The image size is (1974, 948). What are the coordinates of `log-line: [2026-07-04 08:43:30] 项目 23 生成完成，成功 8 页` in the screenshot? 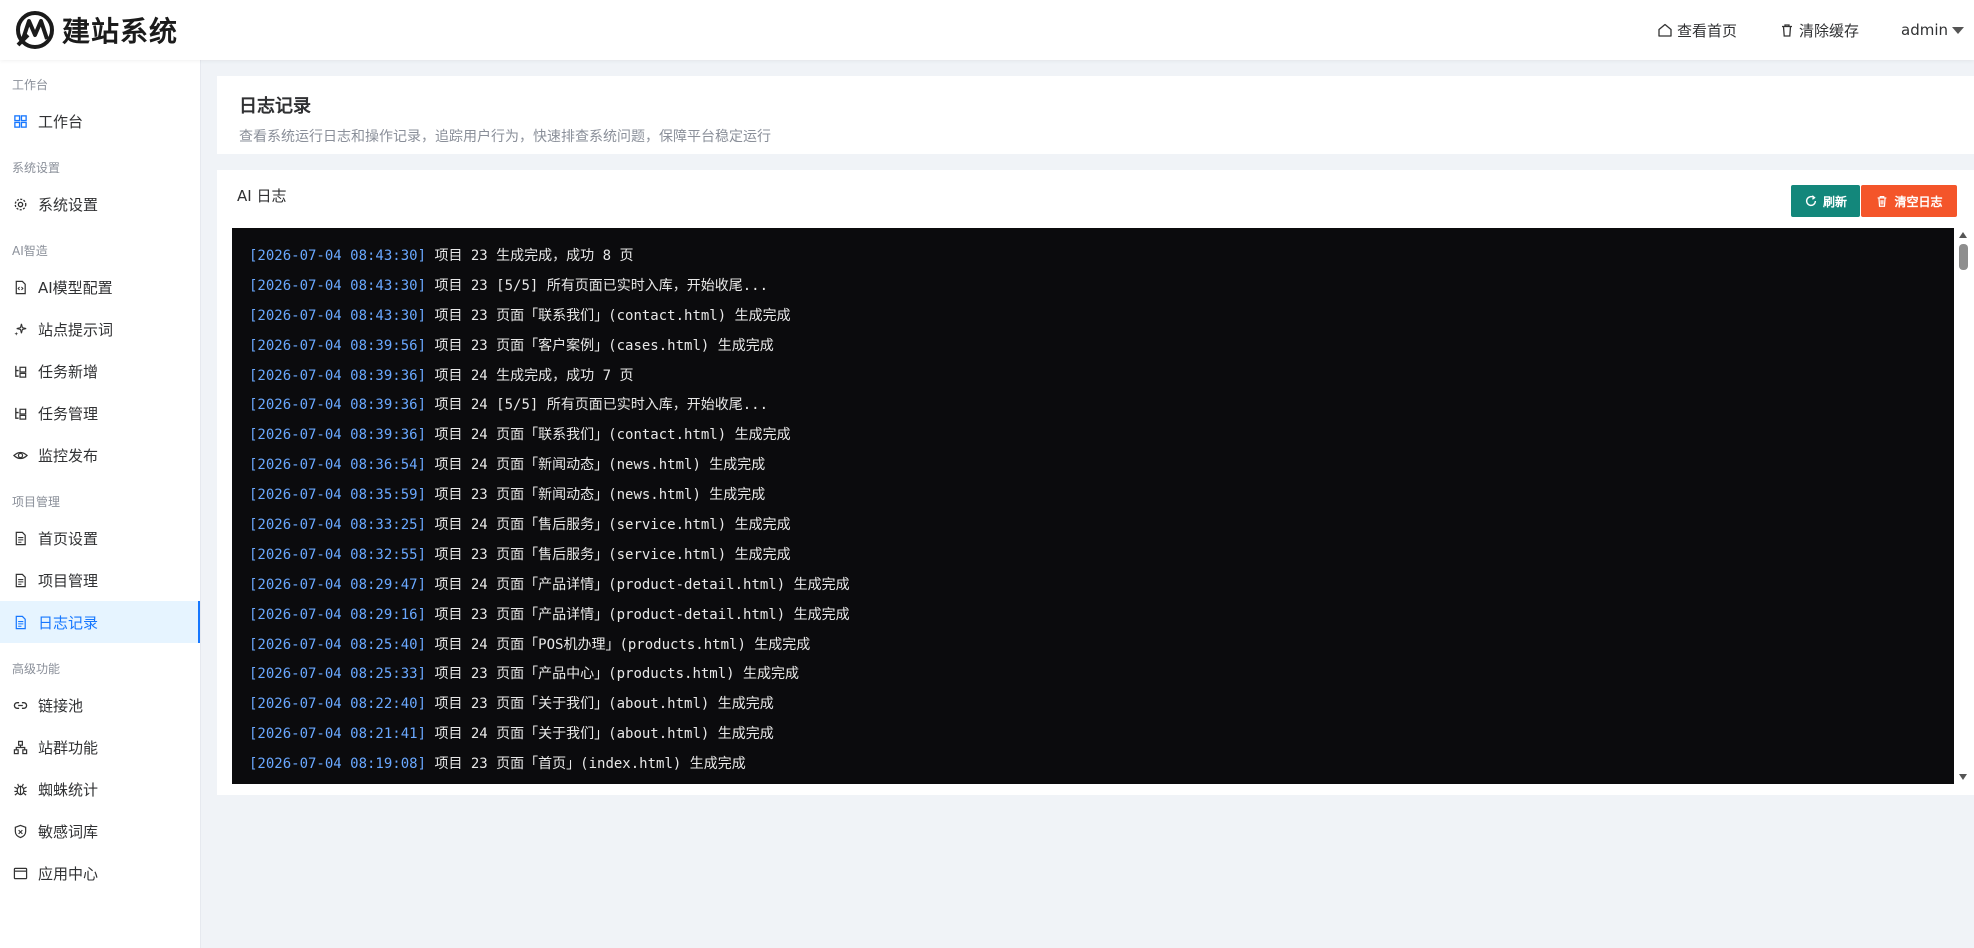 It's located at (1101, 257).